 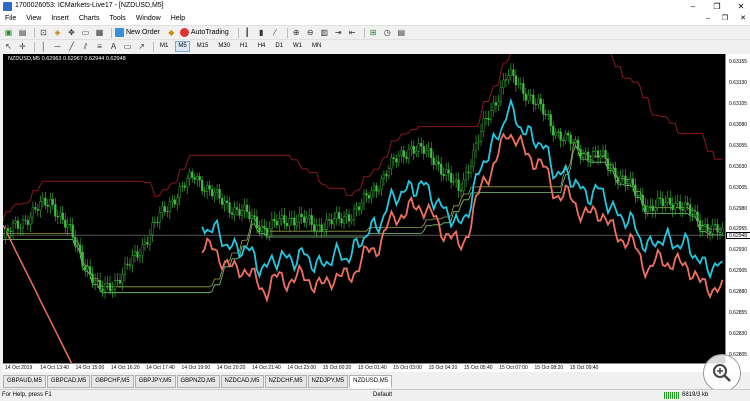 What do you see at coordinates (57, 46) in the screenshot?
I see `horizontal-line-icon: ─` at bounding box center [57, 46].